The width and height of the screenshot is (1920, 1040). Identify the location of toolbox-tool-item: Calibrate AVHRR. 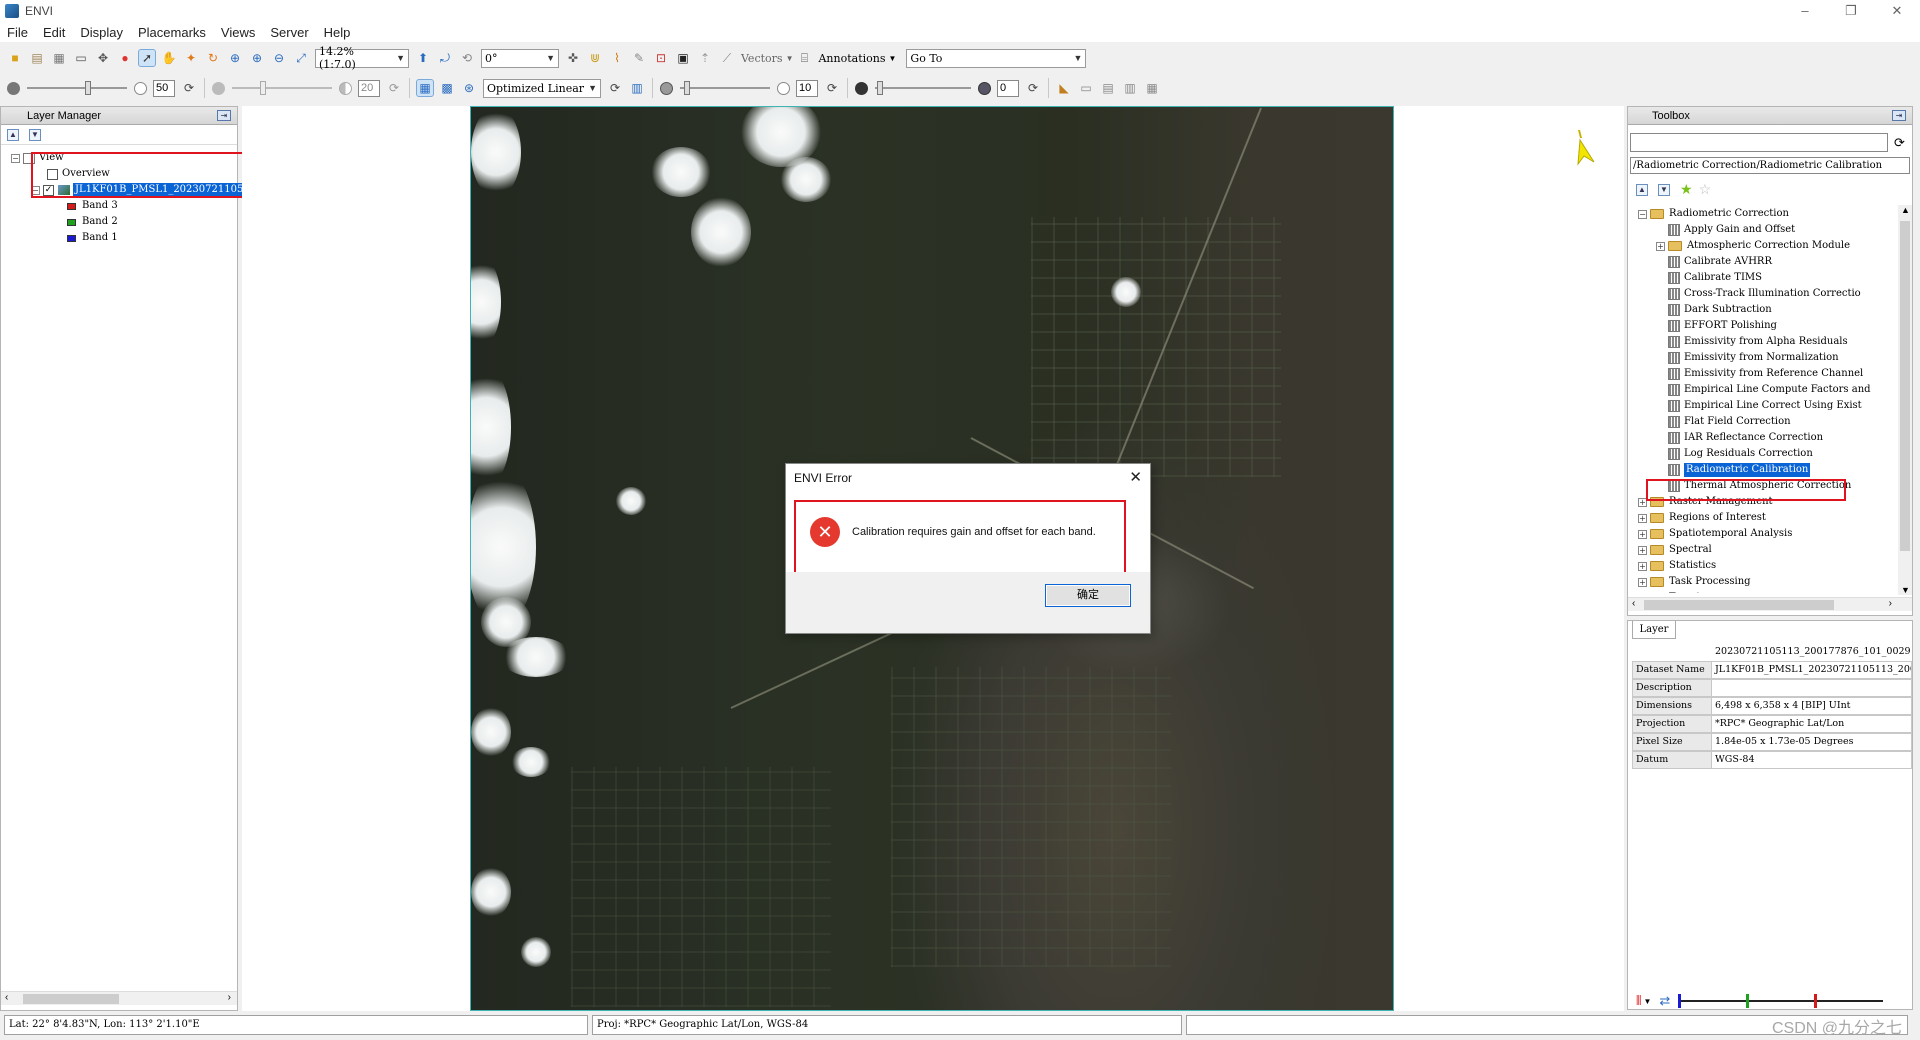
(1714, 262).